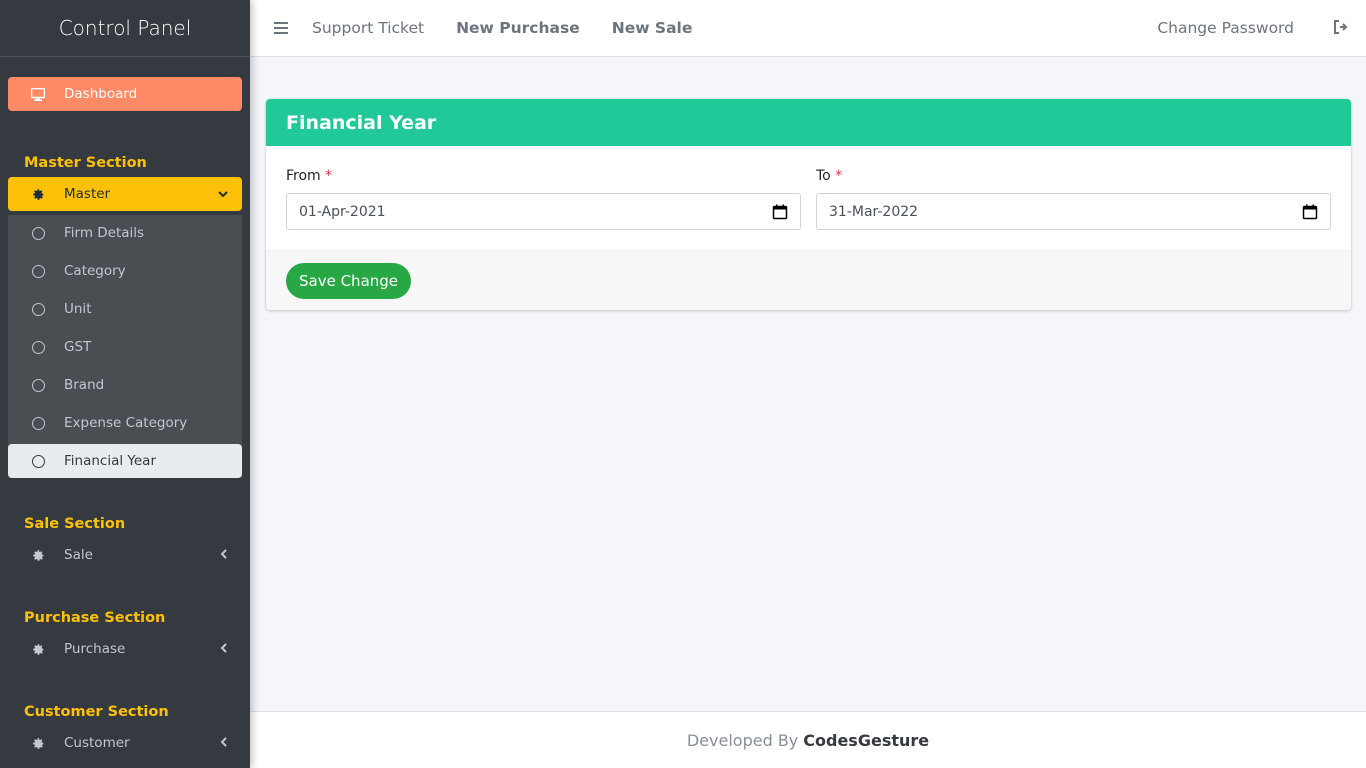 This screenshot has width=1366, height=768. I want to click on desktop-icon, so click(38, 94).